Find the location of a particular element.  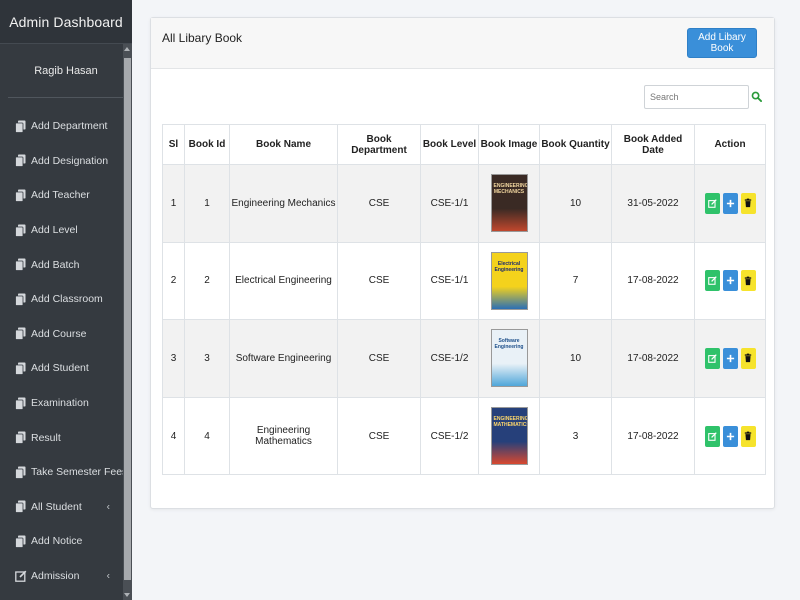

sidebar-item-label: Add Level is located at coordinates (54, 230).